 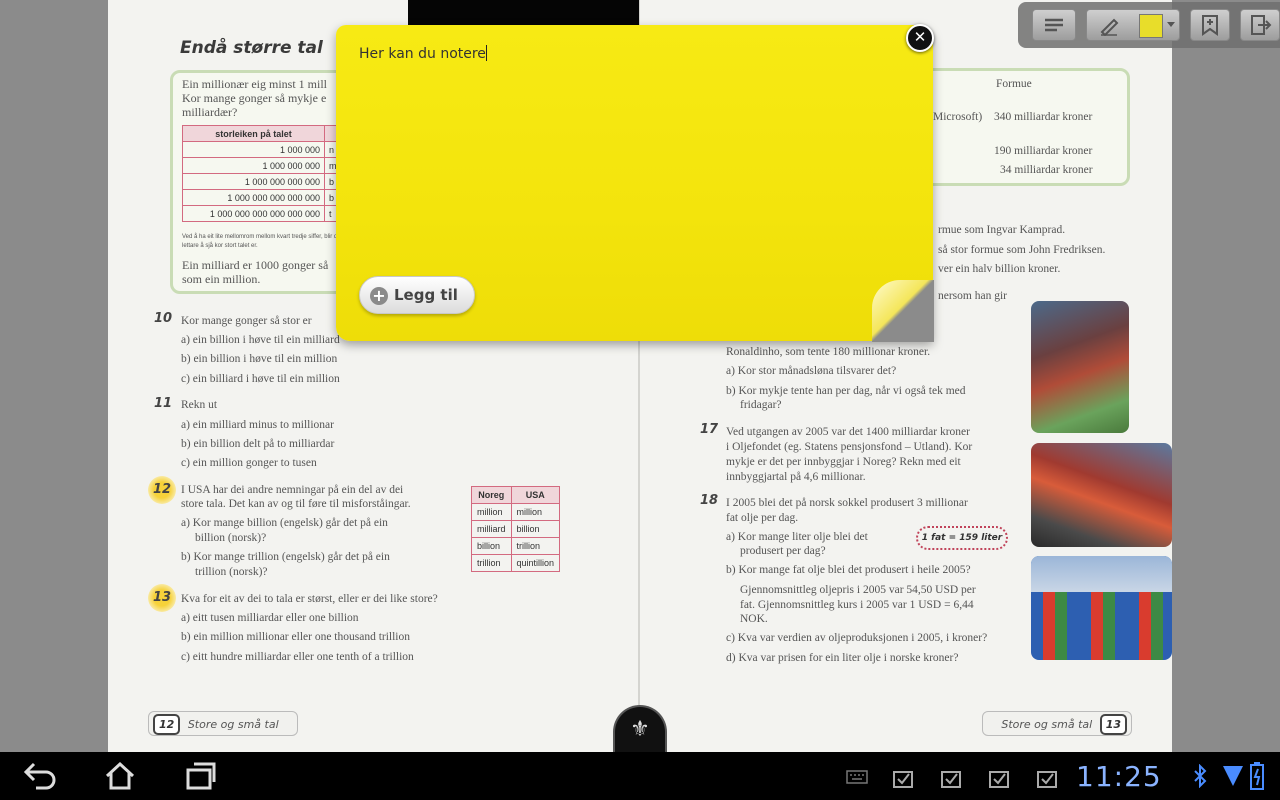 I want to click on note-textarea: Her kan du notere, so click(x=423, y=53).